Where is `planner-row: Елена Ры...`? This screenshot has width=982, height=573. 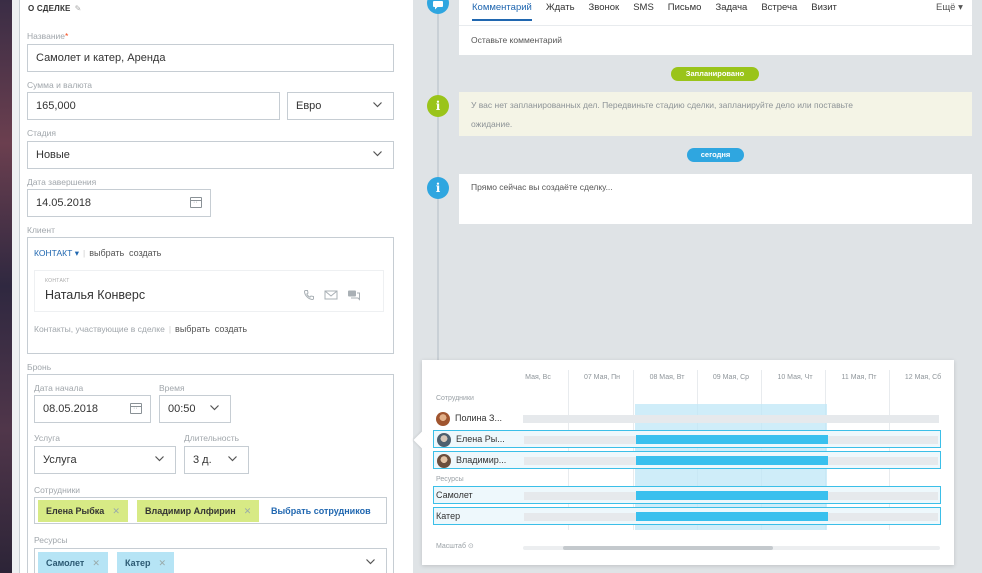 planner-row: Елена Ры... is located at coordinates (687, 439).